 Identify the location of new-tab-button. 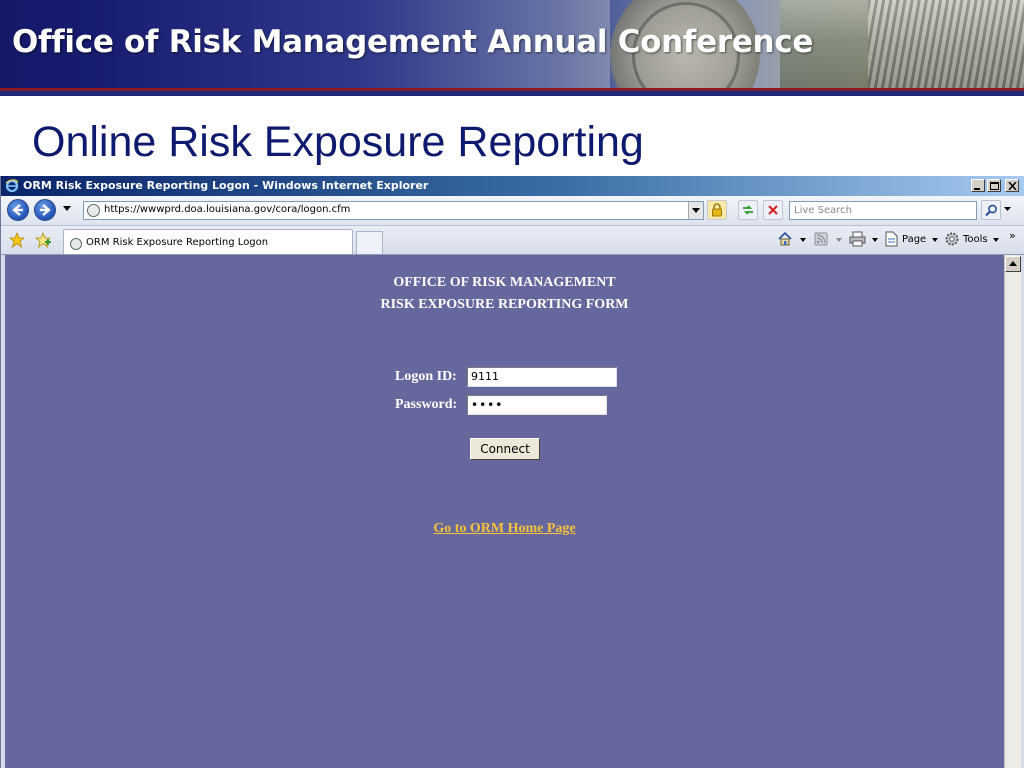
(369, 242).